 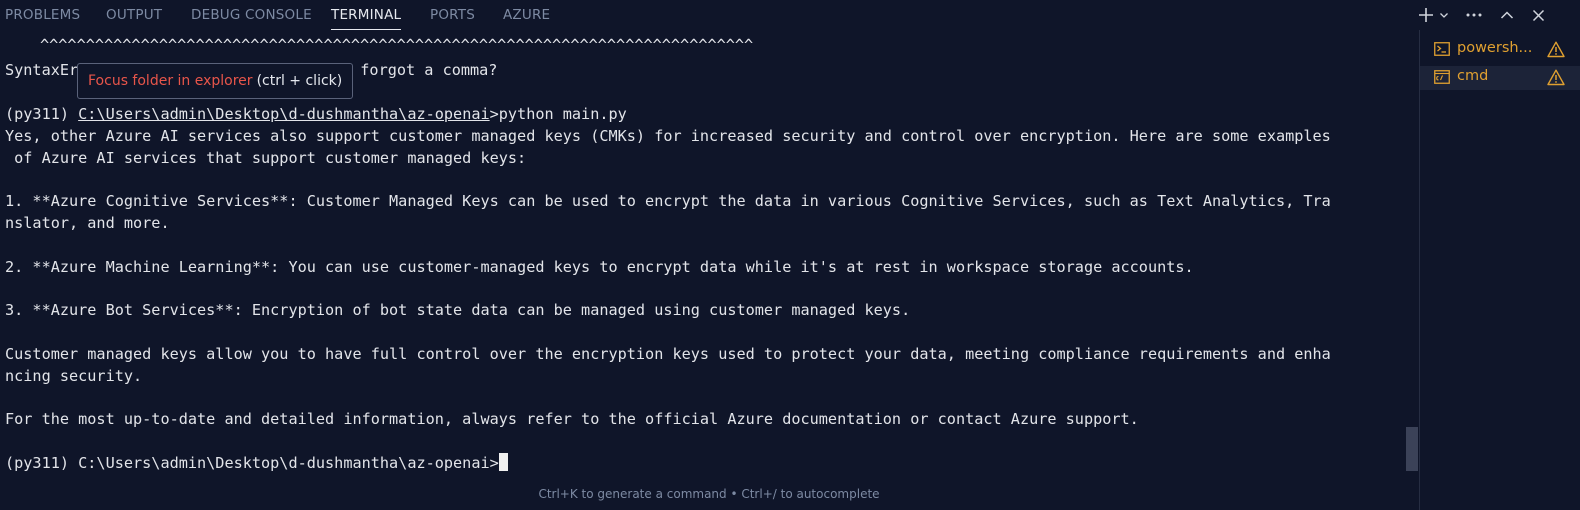 I want to click on terminal-item-cmd: cmd, so click(x=1500, y=78).